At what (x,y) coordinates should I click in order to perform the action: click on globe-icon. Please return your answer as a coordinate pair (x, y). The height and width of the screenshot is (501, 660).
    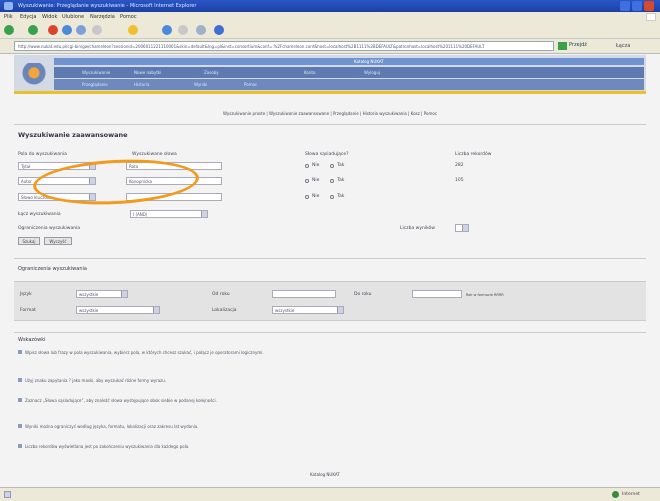
    Looking at the image, I should click on (615, 494).